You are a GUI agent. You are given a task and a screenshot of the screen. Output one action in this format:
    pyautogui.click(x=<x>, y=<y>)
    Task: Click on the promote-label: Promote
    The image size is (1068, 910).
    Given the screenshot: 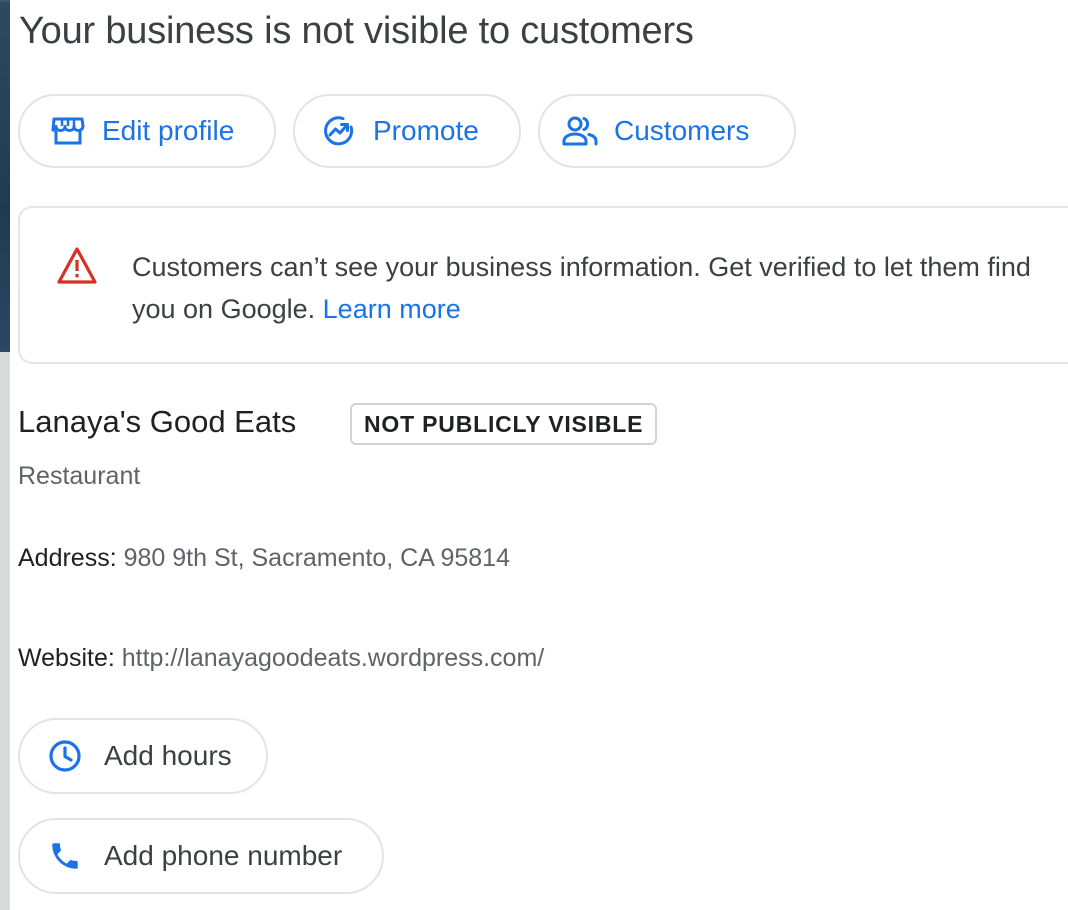 What is the action you would take?
    pyautogui.click(x=426, y=130)
    